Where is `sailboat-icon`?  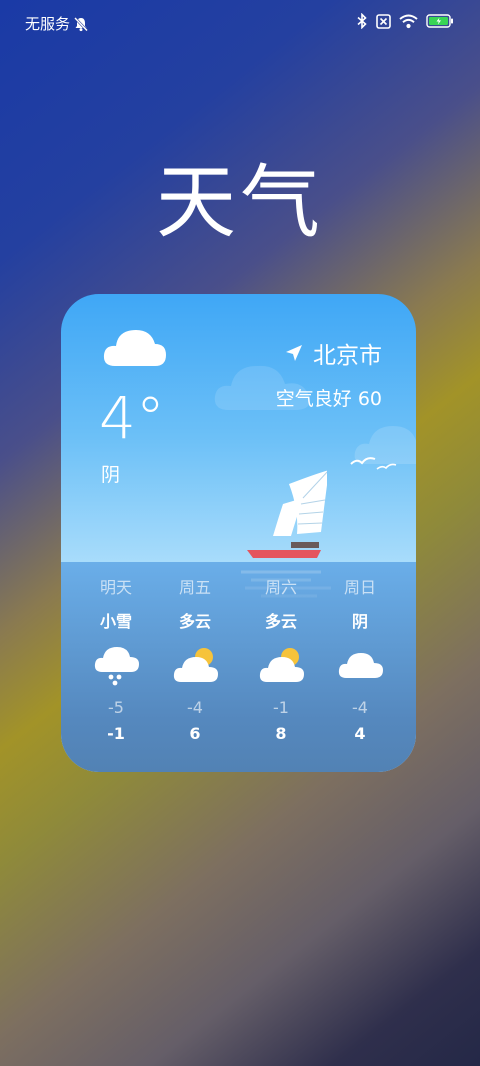
sailboat-icon is located at coordinates (287, 514).